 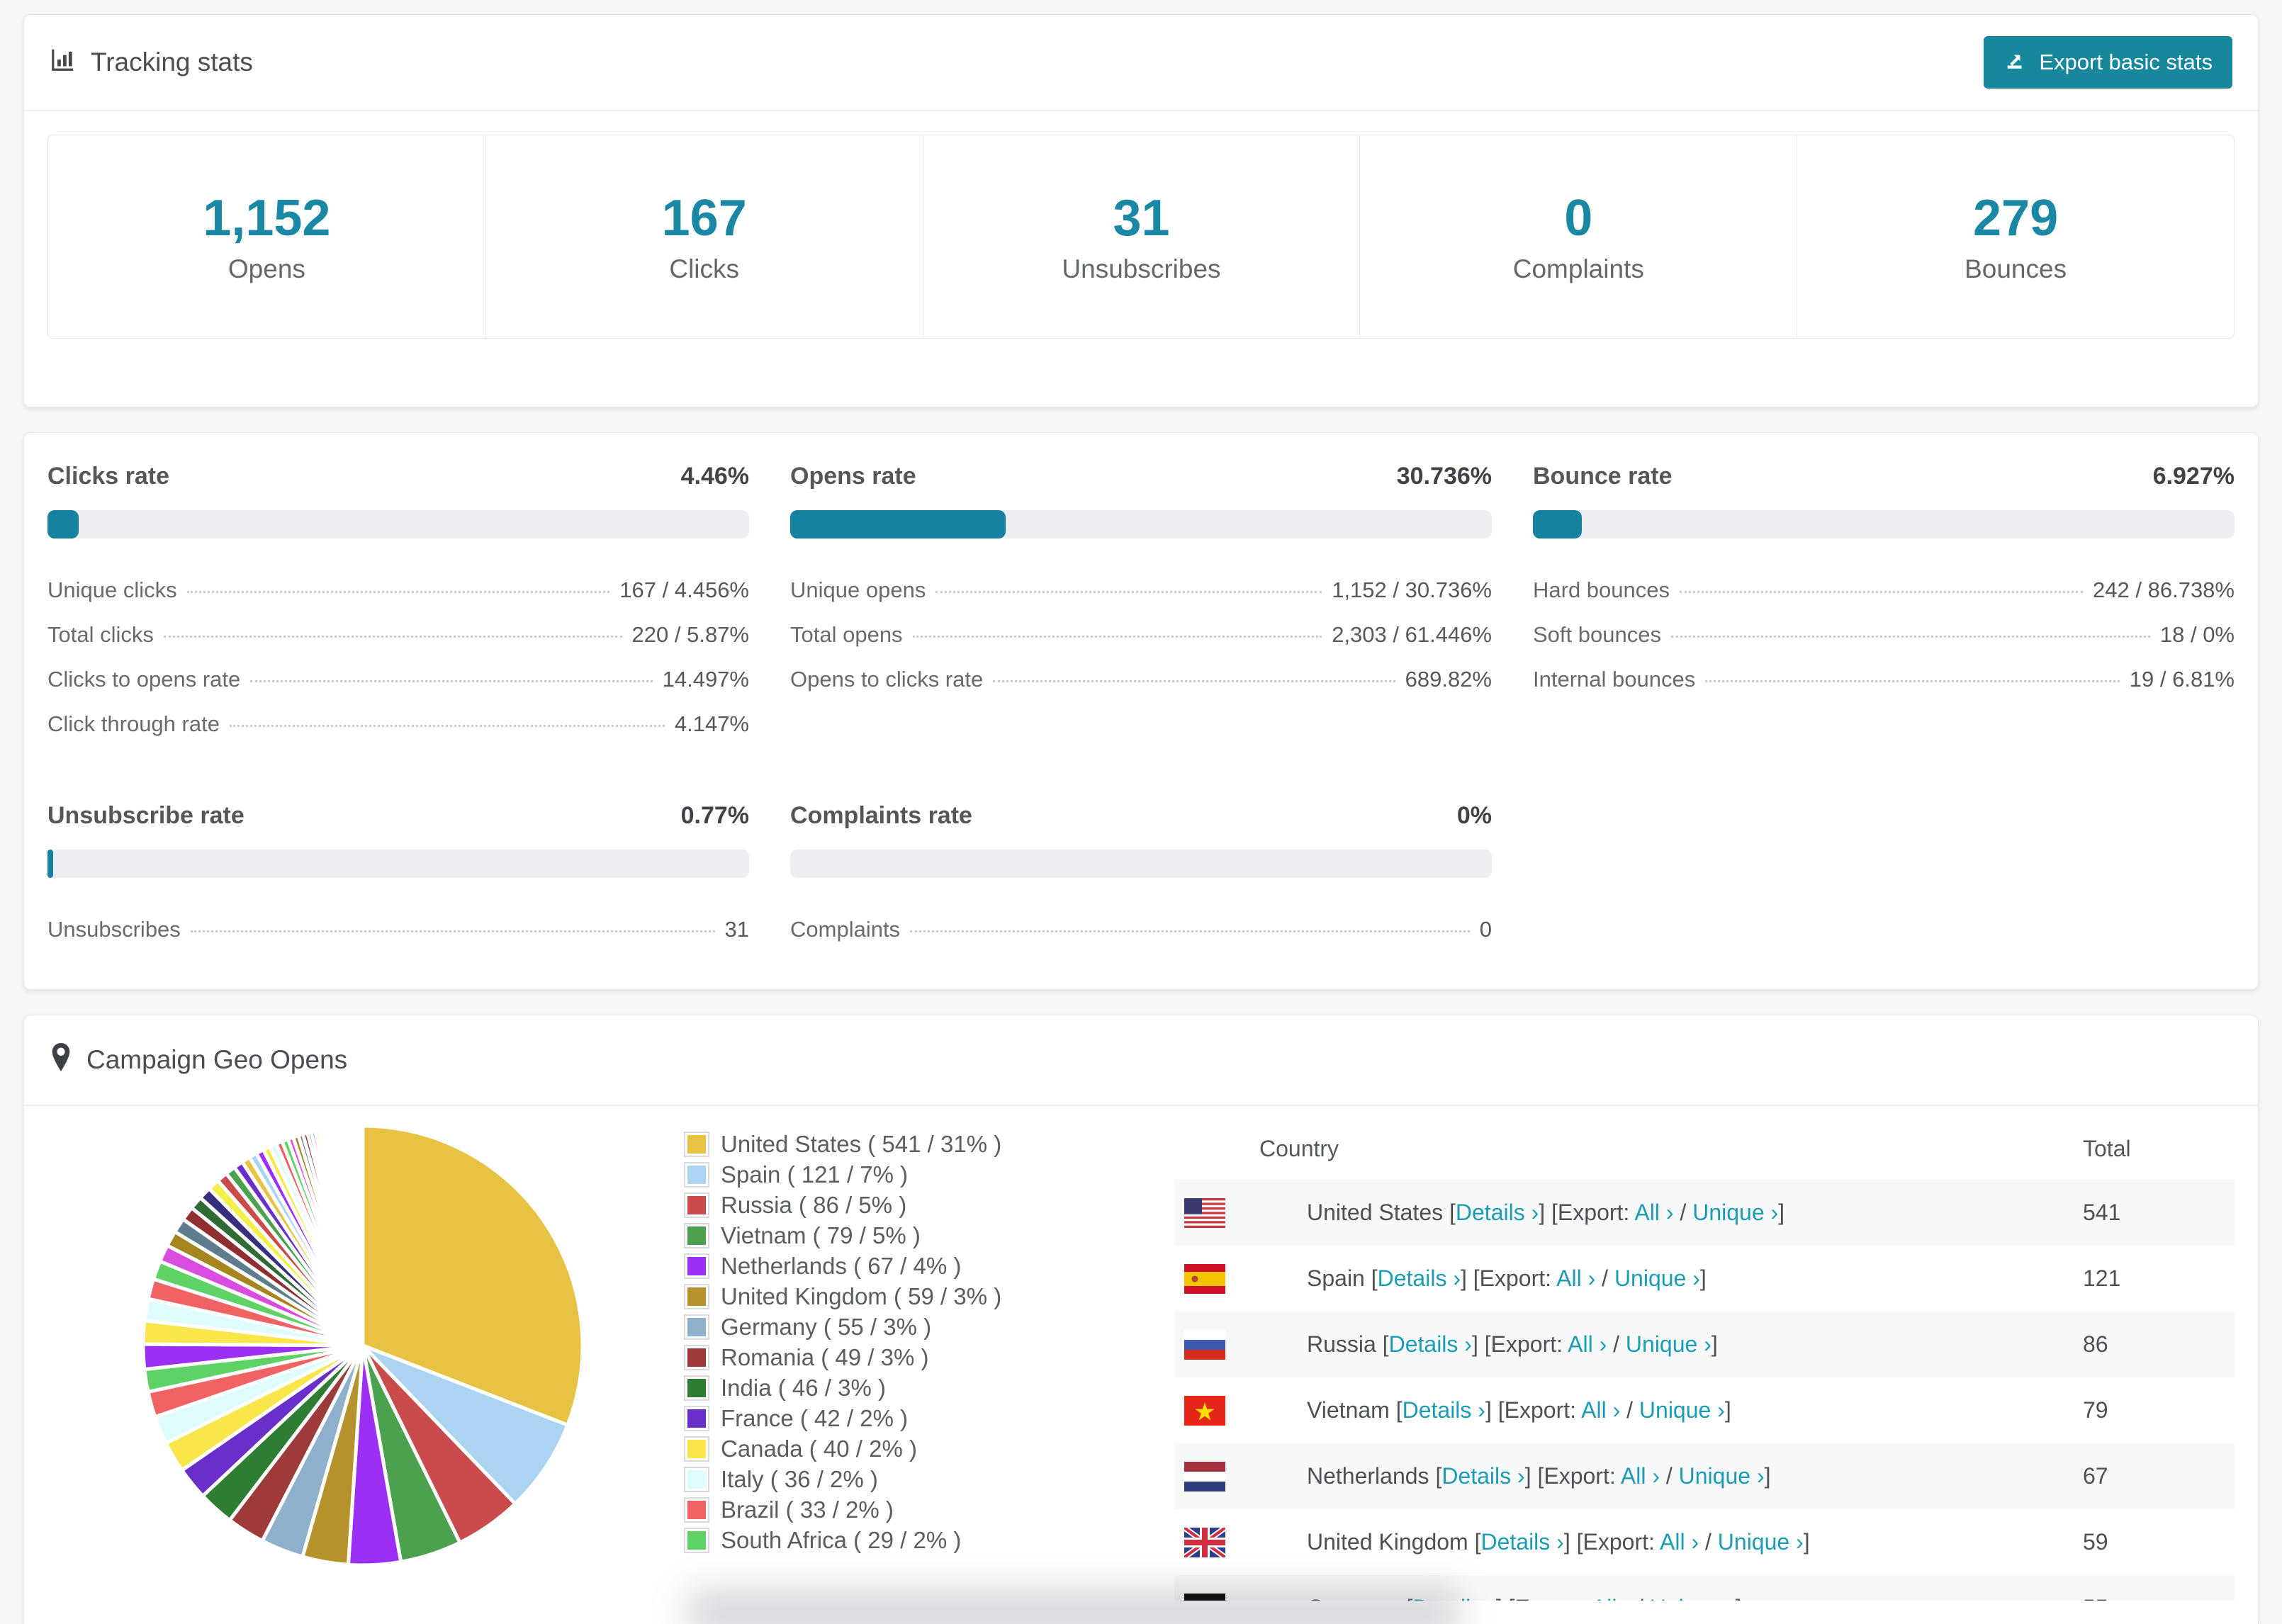 What do you see at coordinates (1141, 680) in the screenshot?
I see `rate-detail-row: Opens to clicks rate 689.82%` at bounding box center [1141, 680].